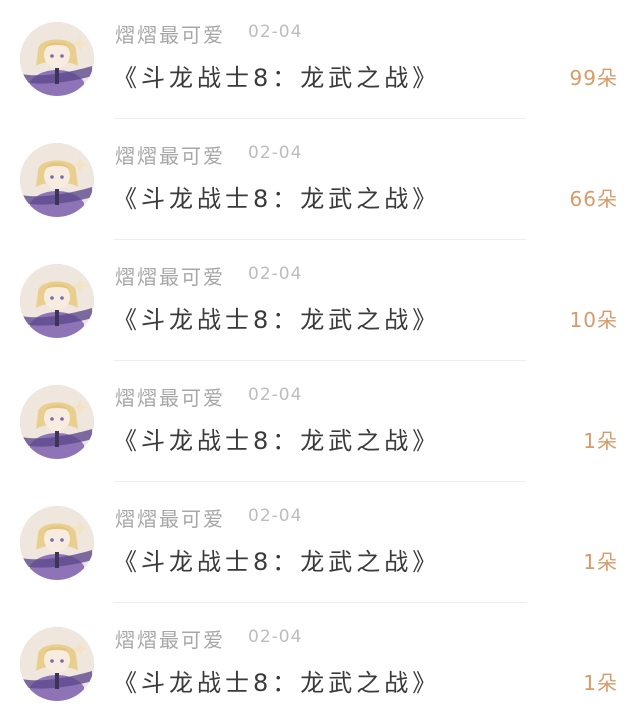 The image size is (640, 726). I want to click on flower-count: 99朵, so click(593, 78).